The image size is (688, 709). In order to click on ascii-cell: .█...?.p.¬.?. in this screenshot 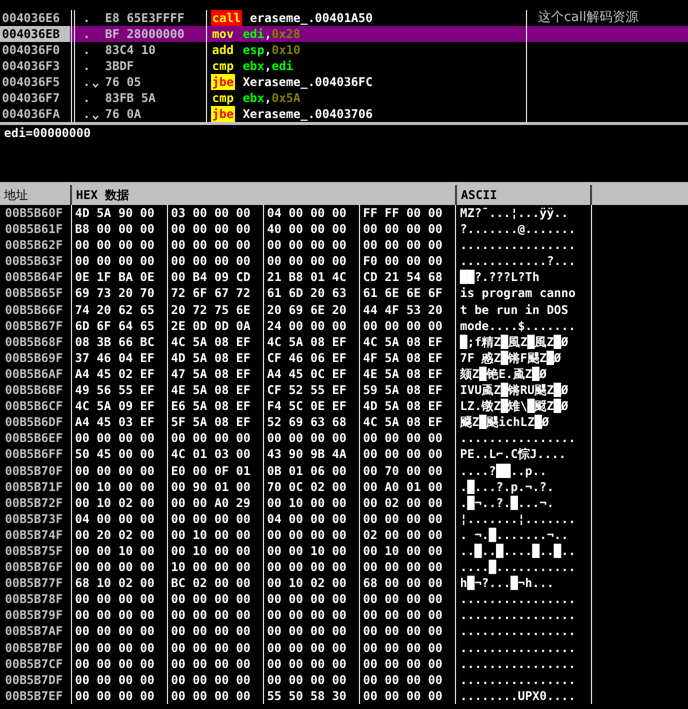, I will do `click(507, 487)`.